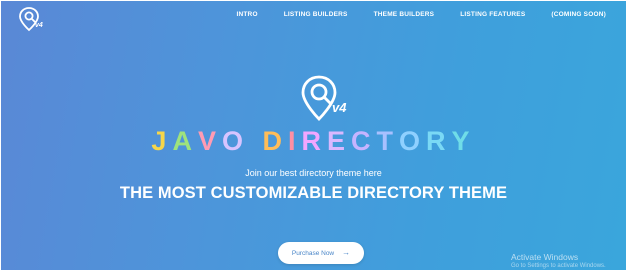 Image resolution: width=628 pixels, height=272 pixels. Describe the element at coordinates (558, 266) in the screenshot. I see `activate-windows-subtitle: Go to Settings to activate Windows.` at that location.